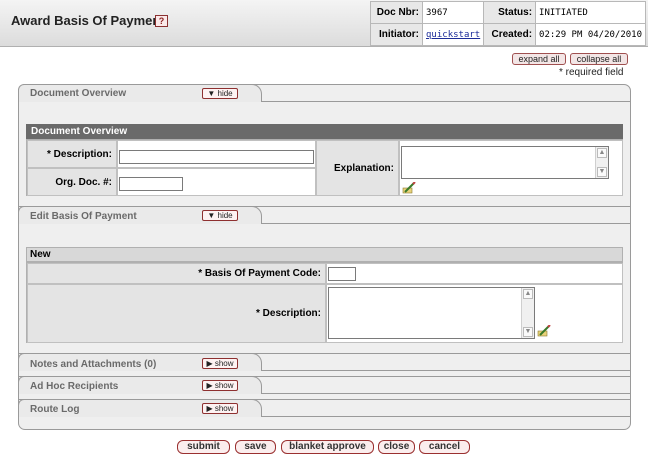  I want to click on created-value: 02:29 PM 04/20/2010, so click(590, 34).